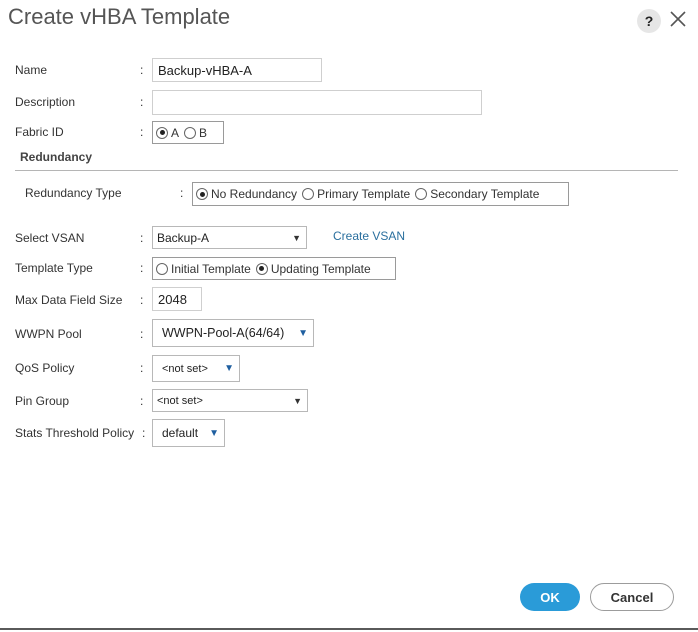 This screenshot has height=632, width=698. I want to click on dialog-bottom-border, so click(349, 629).